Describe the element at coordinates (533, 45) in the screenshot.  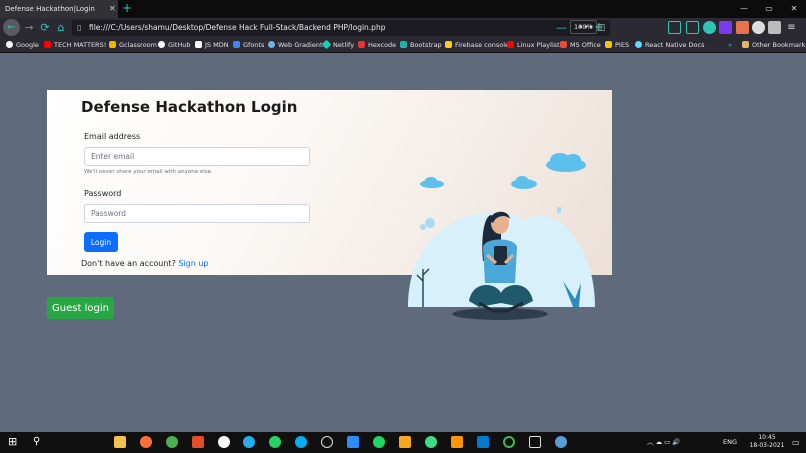
I see `bookmark-item: Linux Playlist` at that location.